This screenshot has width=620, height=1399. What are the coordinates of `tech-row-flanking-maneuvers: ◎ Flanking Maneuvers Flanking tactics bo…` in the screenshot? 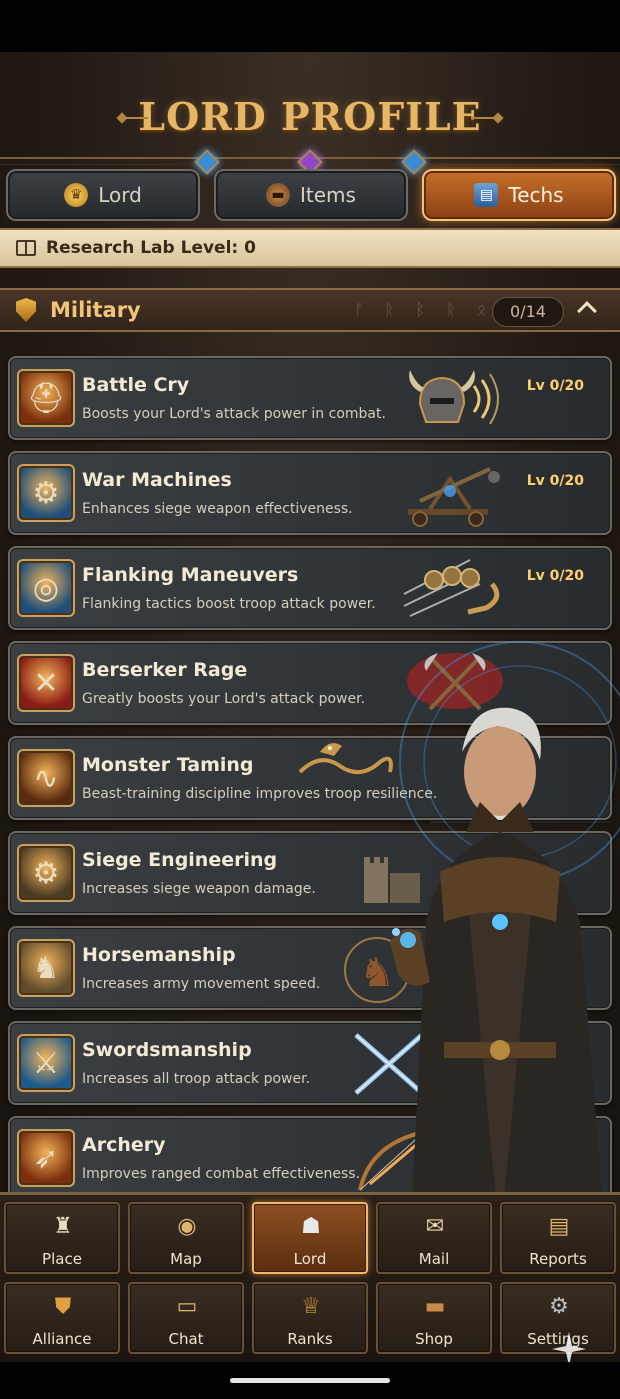 It's located at (310, 588).